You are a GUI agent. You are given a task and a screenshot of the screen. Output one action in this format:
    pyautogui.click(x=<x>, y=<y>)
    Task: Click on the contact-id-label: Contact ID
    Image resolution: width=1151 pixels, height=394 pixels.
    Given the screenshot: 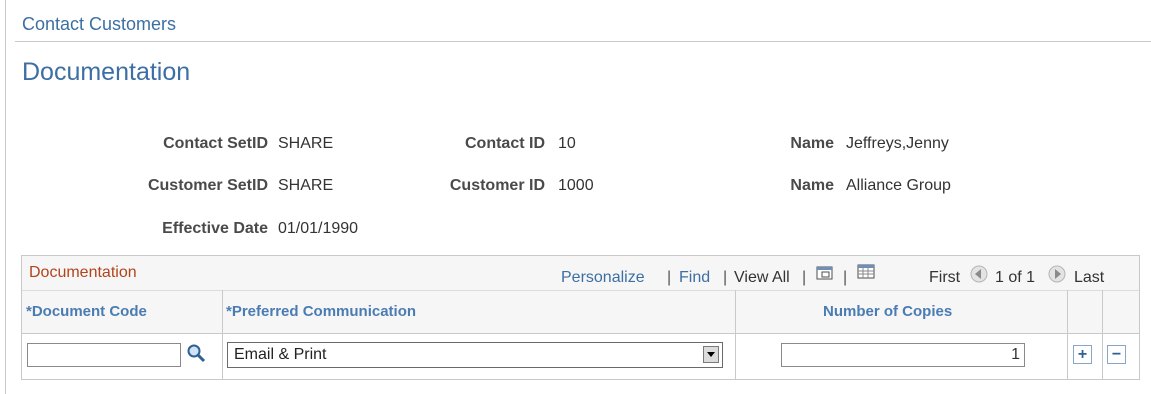 What is the action you would take?
    pyautogui.click(x=505, y=143)
    